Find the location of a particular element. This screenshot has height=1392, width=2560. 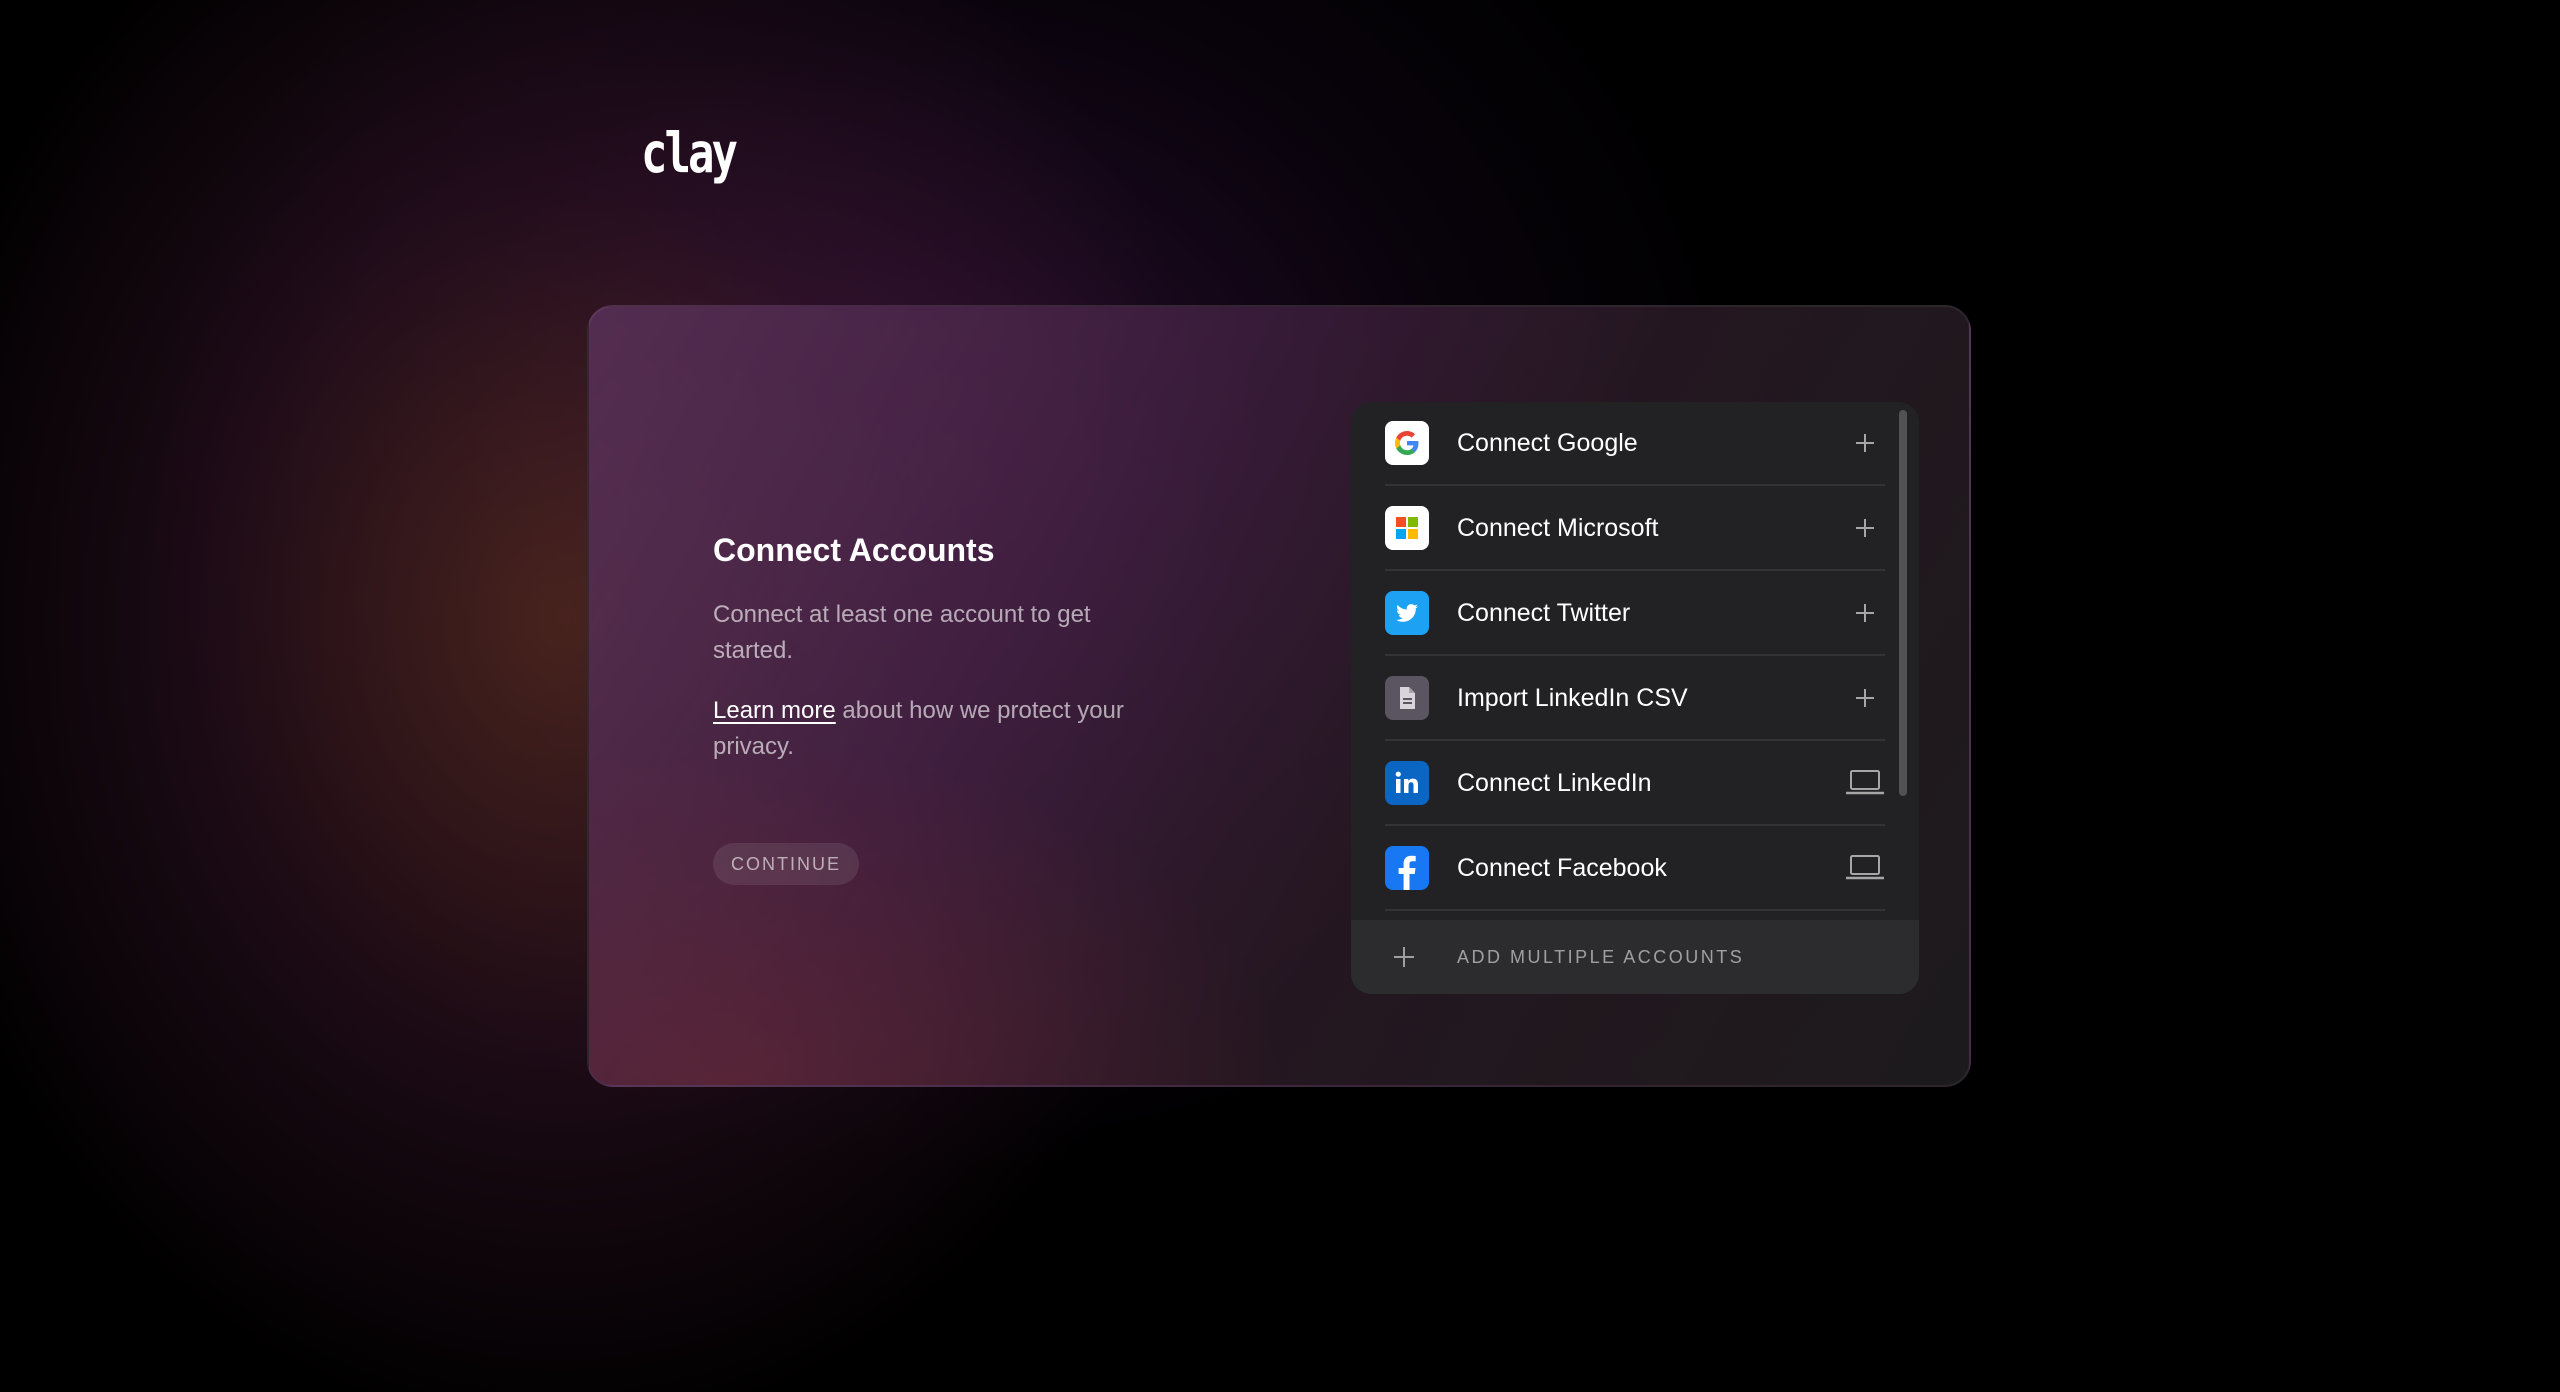

account-label: Connect Twitter is located at coordinates (1544, 613).